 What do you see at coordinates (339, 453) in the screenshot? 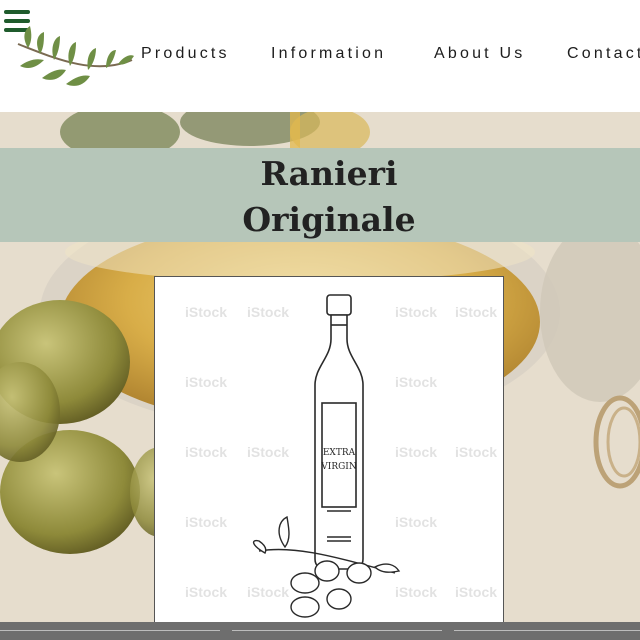
I see `bottle-label-line-1: EXTRA` at bounding box center [339, 453].